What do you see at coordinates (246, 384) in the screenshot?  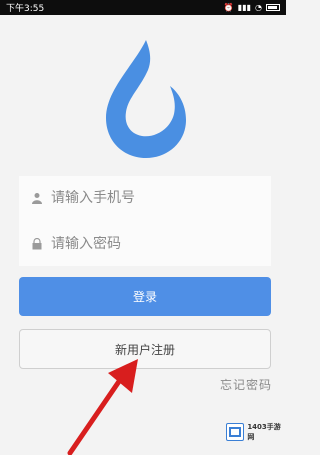 I see `forgot-password-link: 忘记密码` at bounding box center [246, 384].